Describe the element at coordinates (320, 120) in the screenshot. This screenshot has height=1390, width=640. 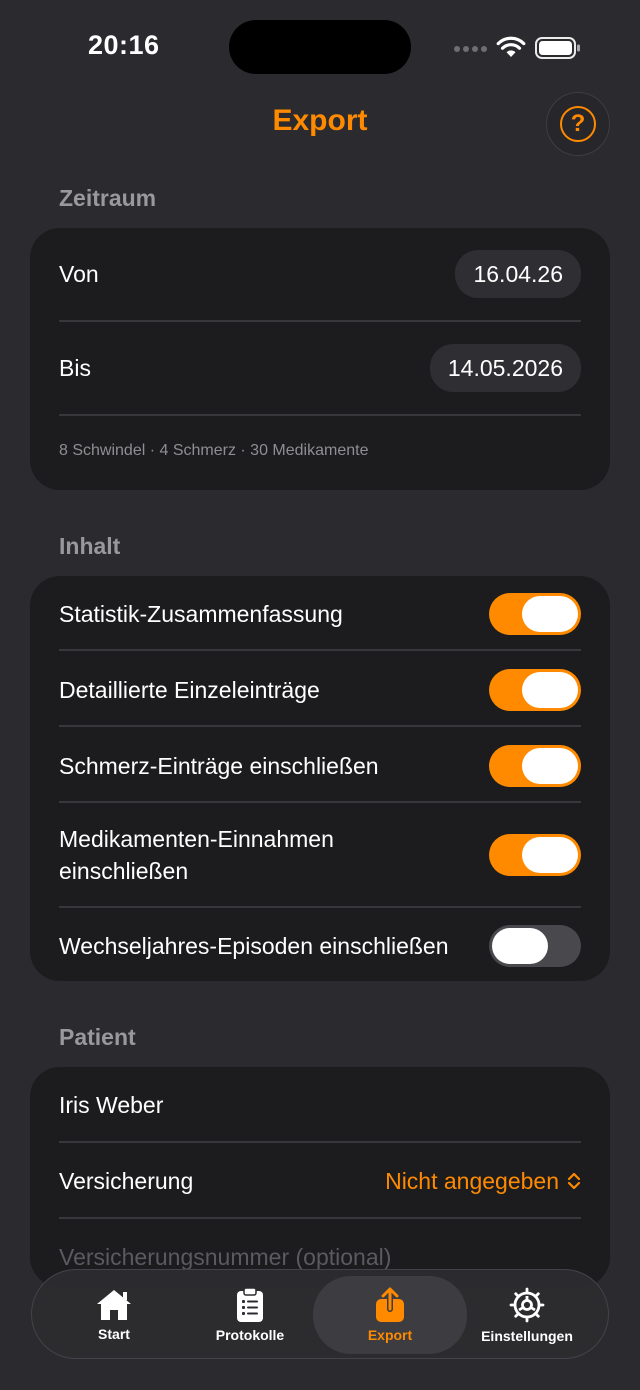
I see `page-title: Export` at that location.